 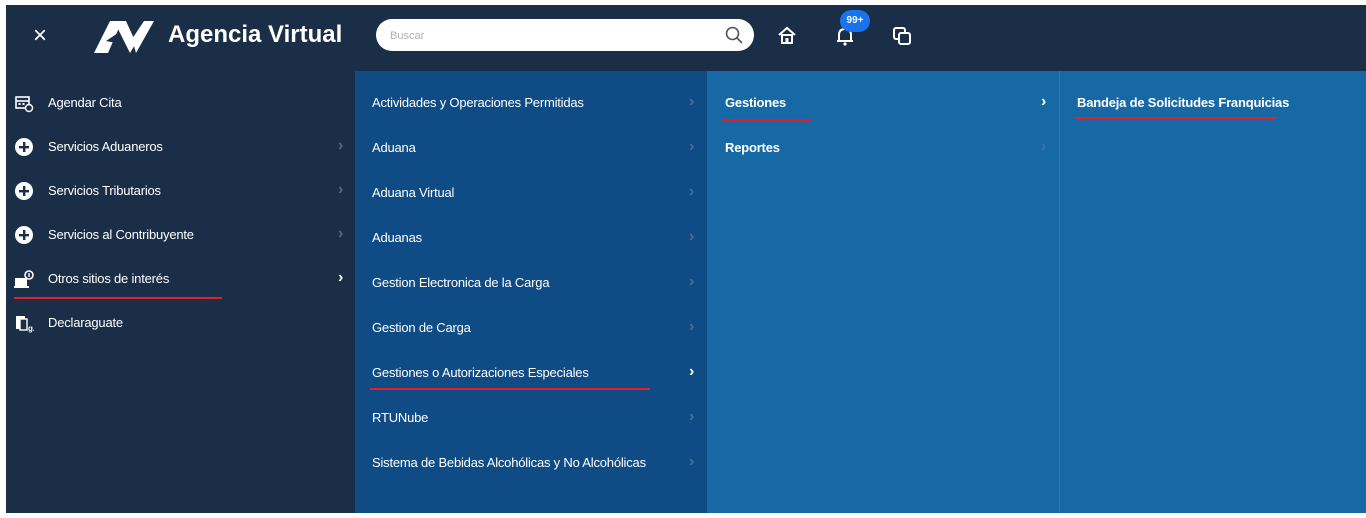 What do you see at coordinates (25, 324) in the screenshot?
I see `declaraguate-icon: g.` at bounding box center [25, 324].